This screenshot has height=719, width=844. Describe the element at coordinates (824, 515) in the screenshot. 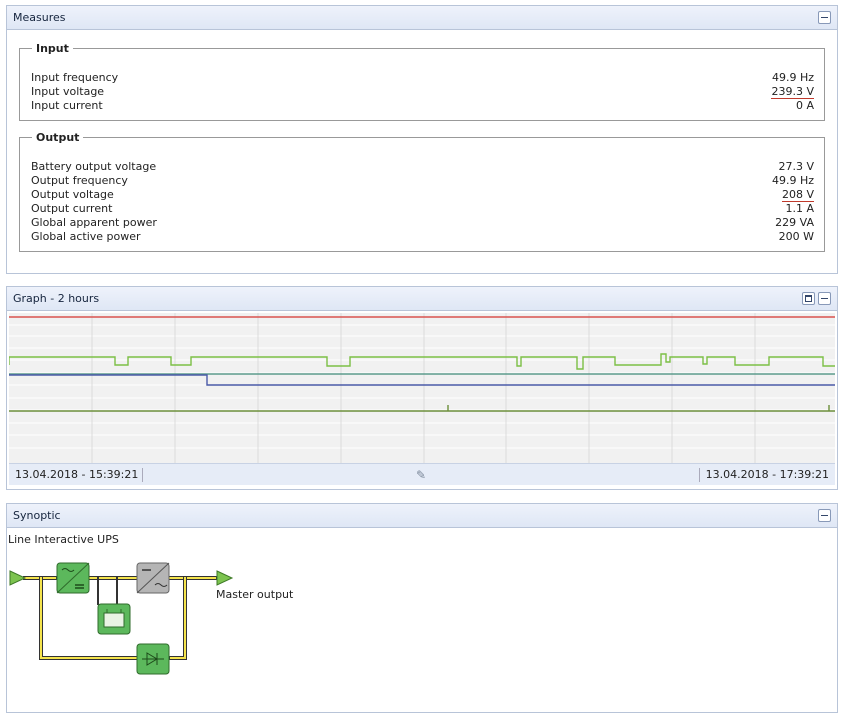

I see `collapse-synoptic-button` at that location.